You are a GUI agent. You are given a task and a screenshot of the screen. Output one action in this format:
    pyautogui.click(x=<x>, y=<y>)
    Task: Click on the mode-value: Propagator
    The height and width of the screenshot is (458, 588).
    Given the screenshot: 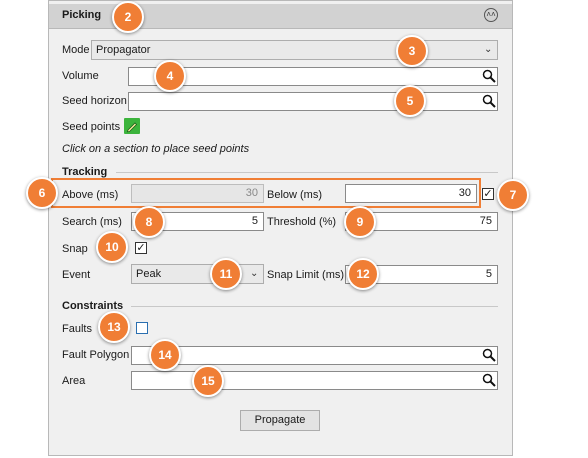 What is the action you would take?
    pyautogui.click(x=123, y=50)
    